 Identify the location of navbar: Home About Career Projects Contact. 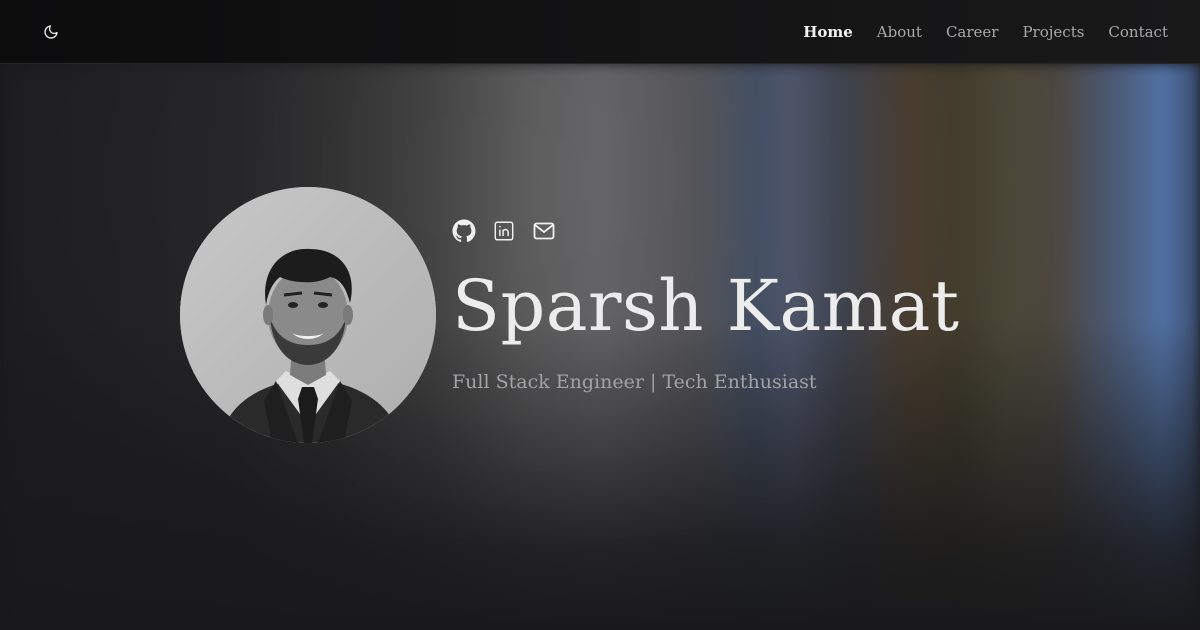
(600, 32).